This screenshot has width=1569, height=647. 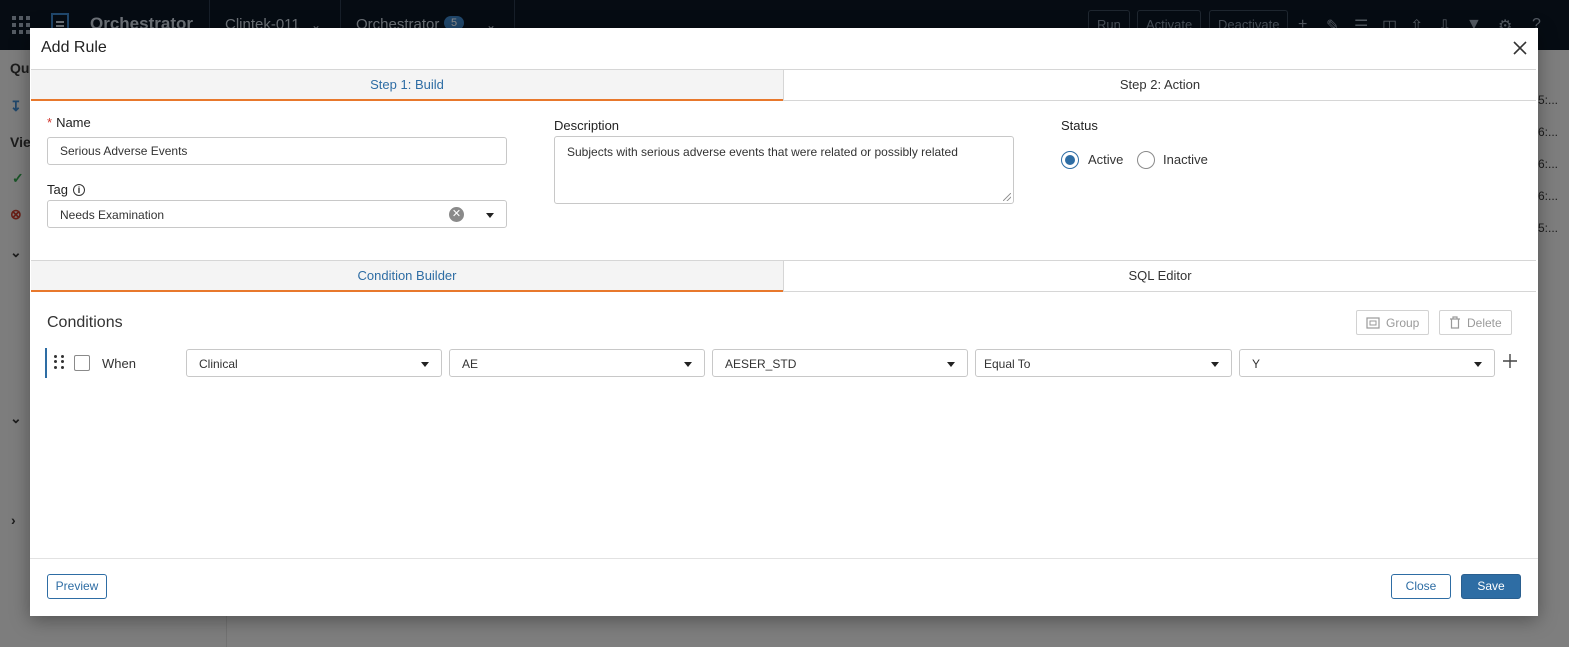 I want to click on group-icon, so click(x=1373, y=322).